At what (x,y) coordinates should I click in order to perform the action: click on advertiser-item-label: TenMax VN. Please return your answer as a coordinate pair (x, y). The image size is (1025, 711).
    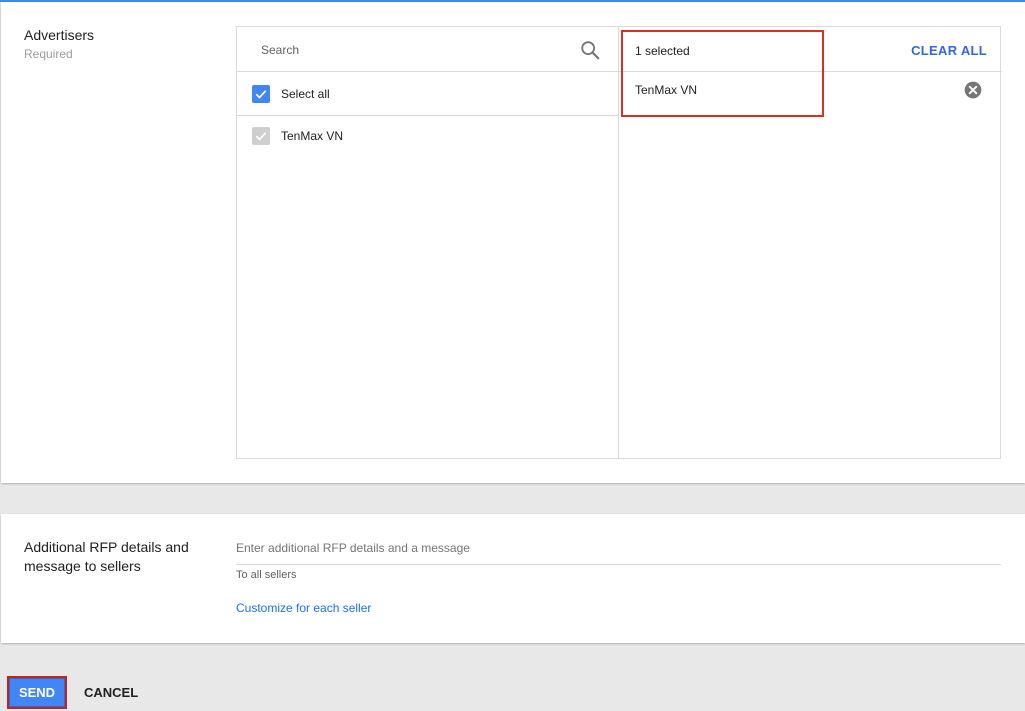
    Looking at the image, I should click on (312, 136).